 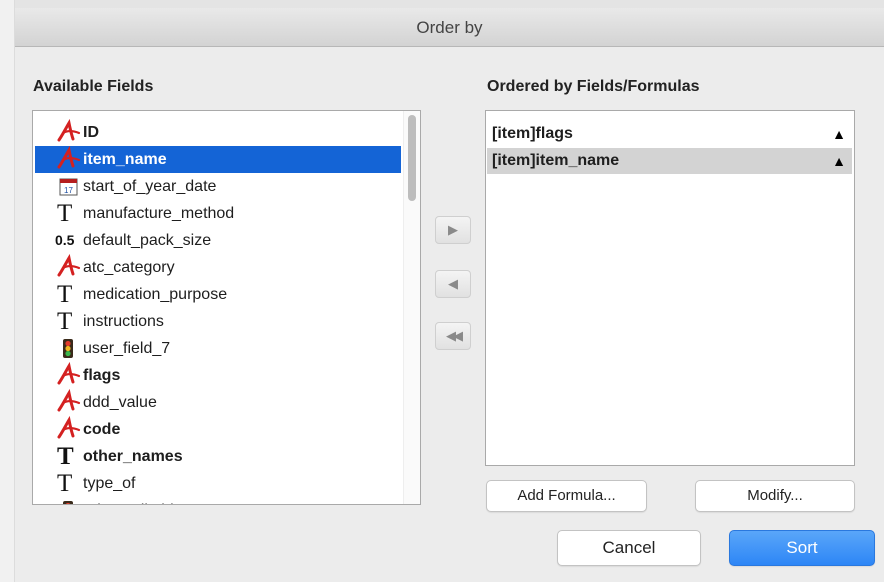 What do you see at coordinates (218, 402) in the screenshot?
I see `field-row: ddd_value` at bounding box center [218, 402].